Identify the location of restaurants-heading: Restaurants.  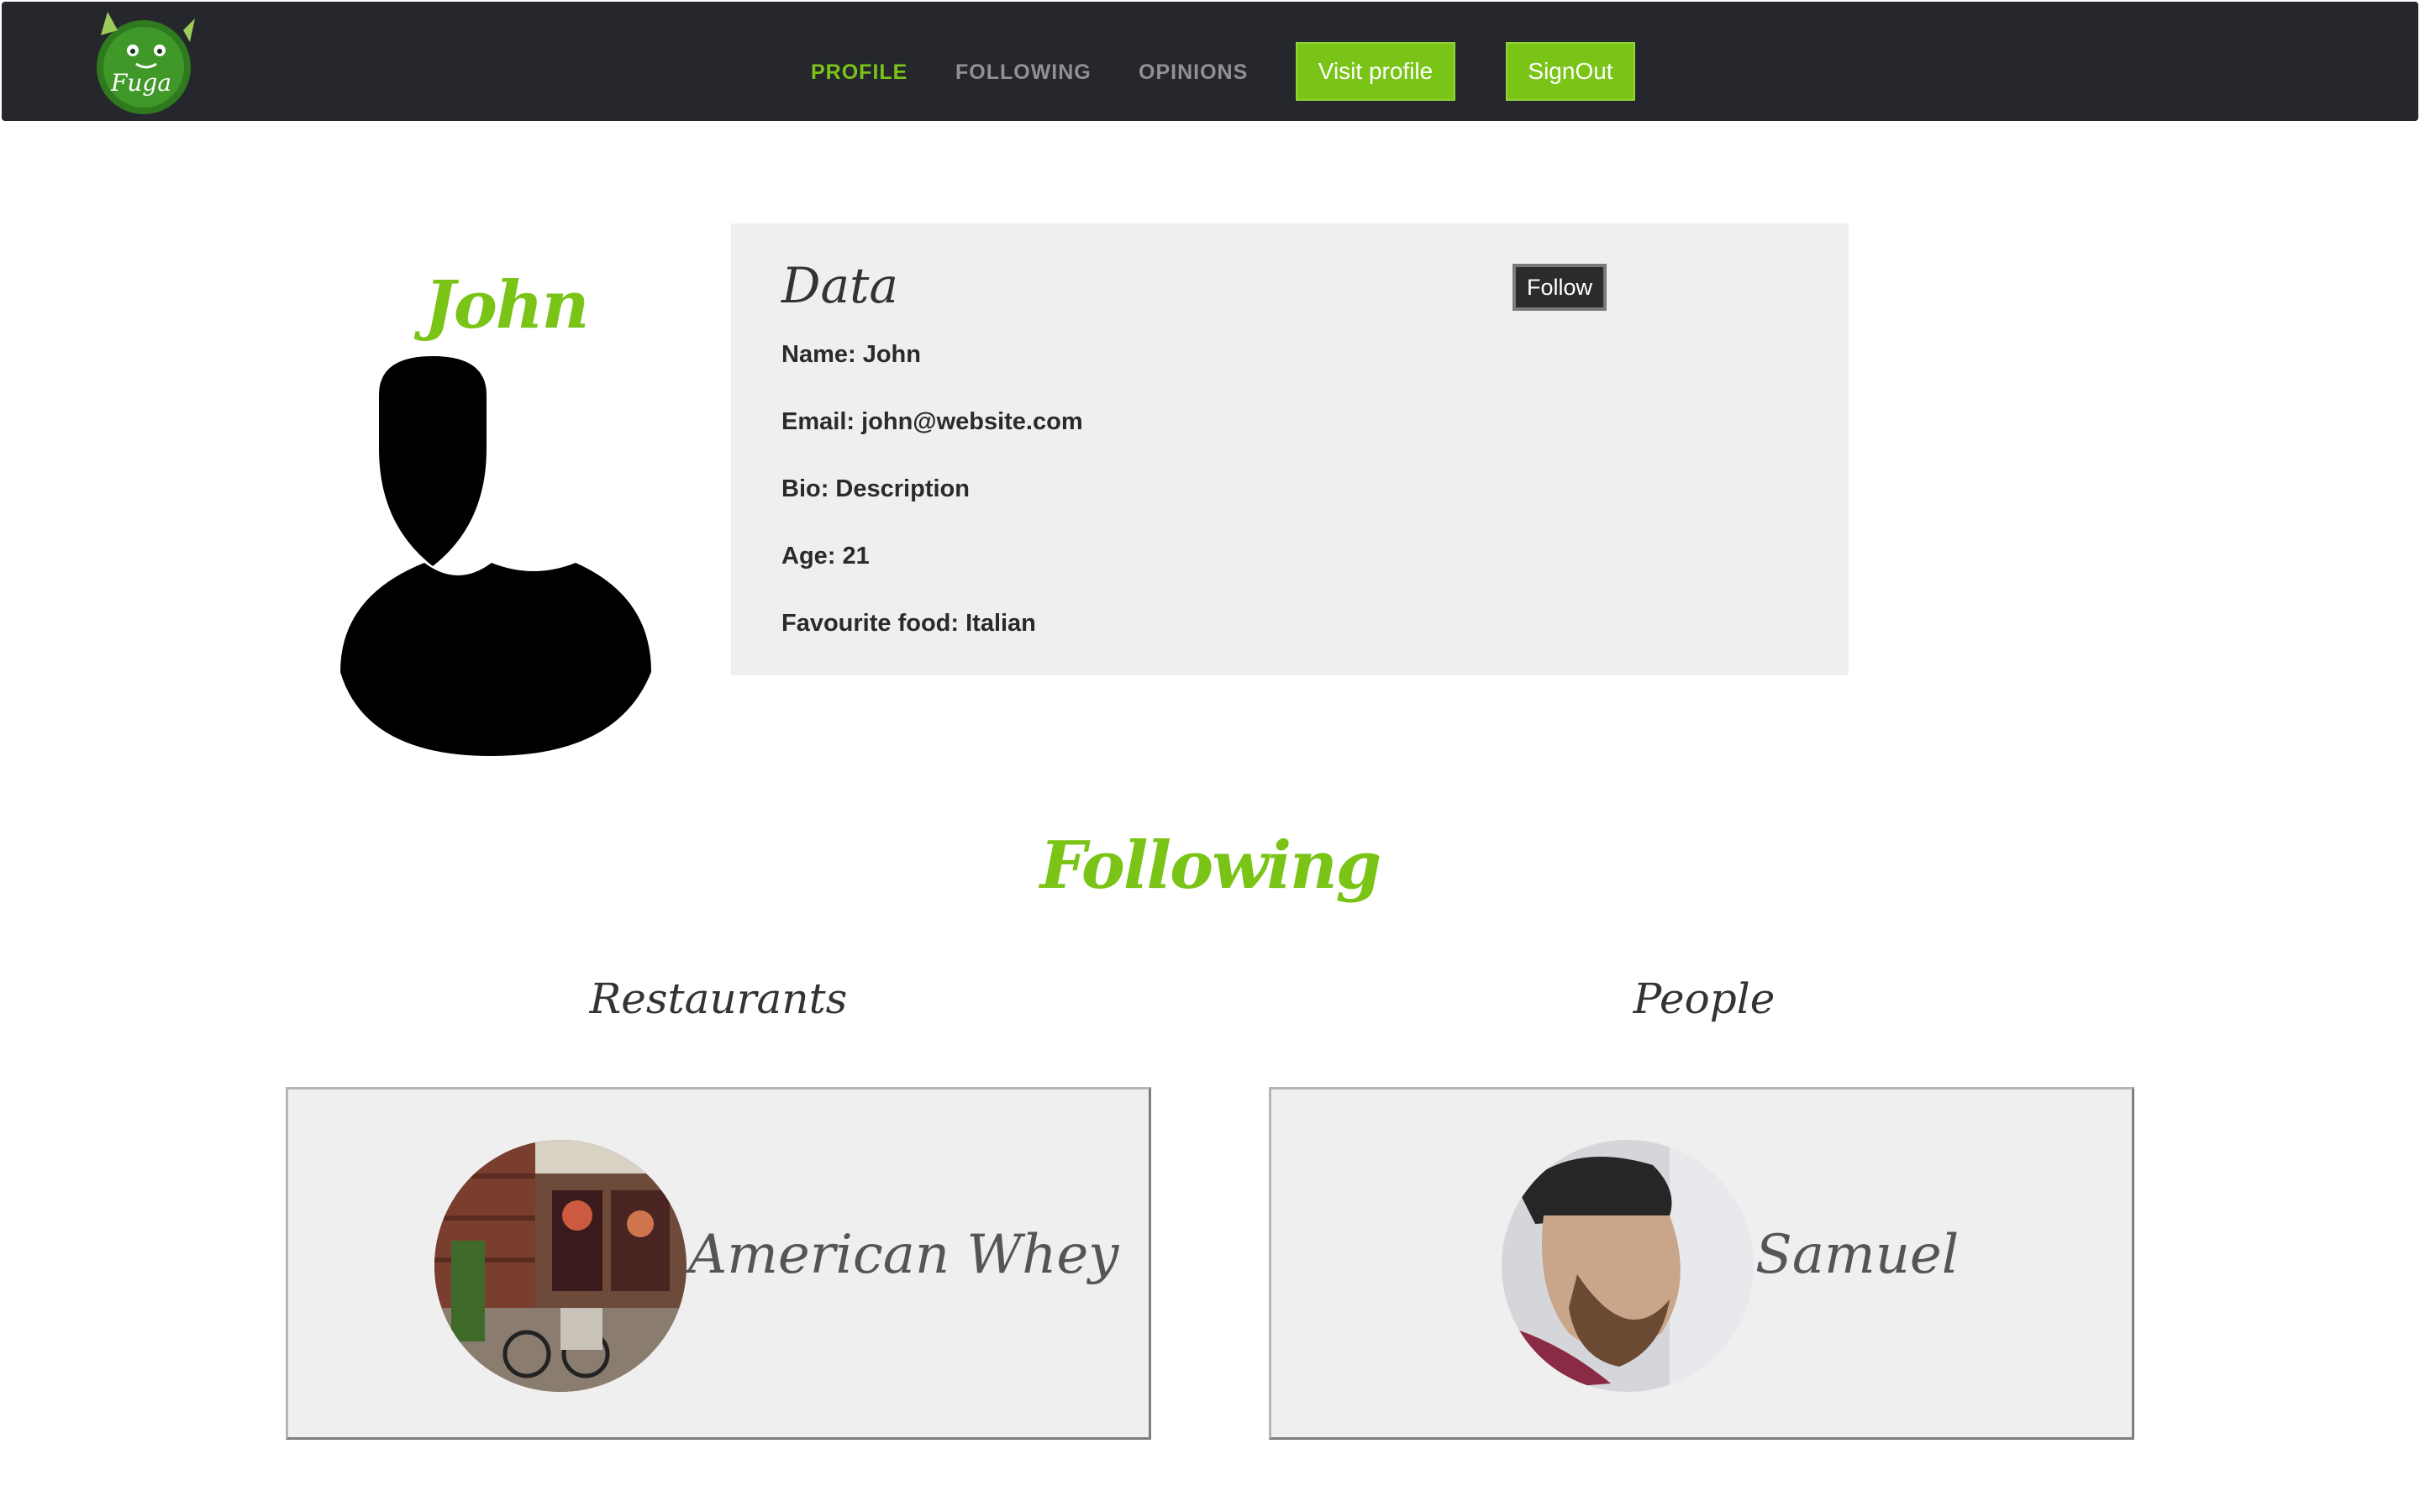
(719, 998).